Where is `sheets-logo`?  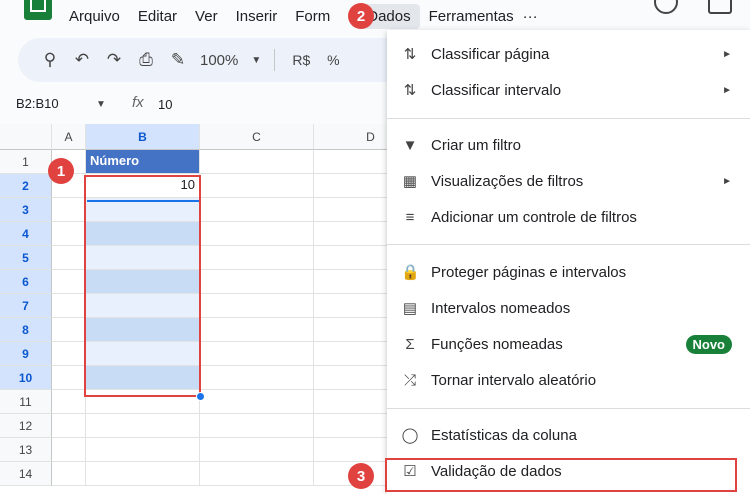
sheets-logo is located at coordinates (38, 10).